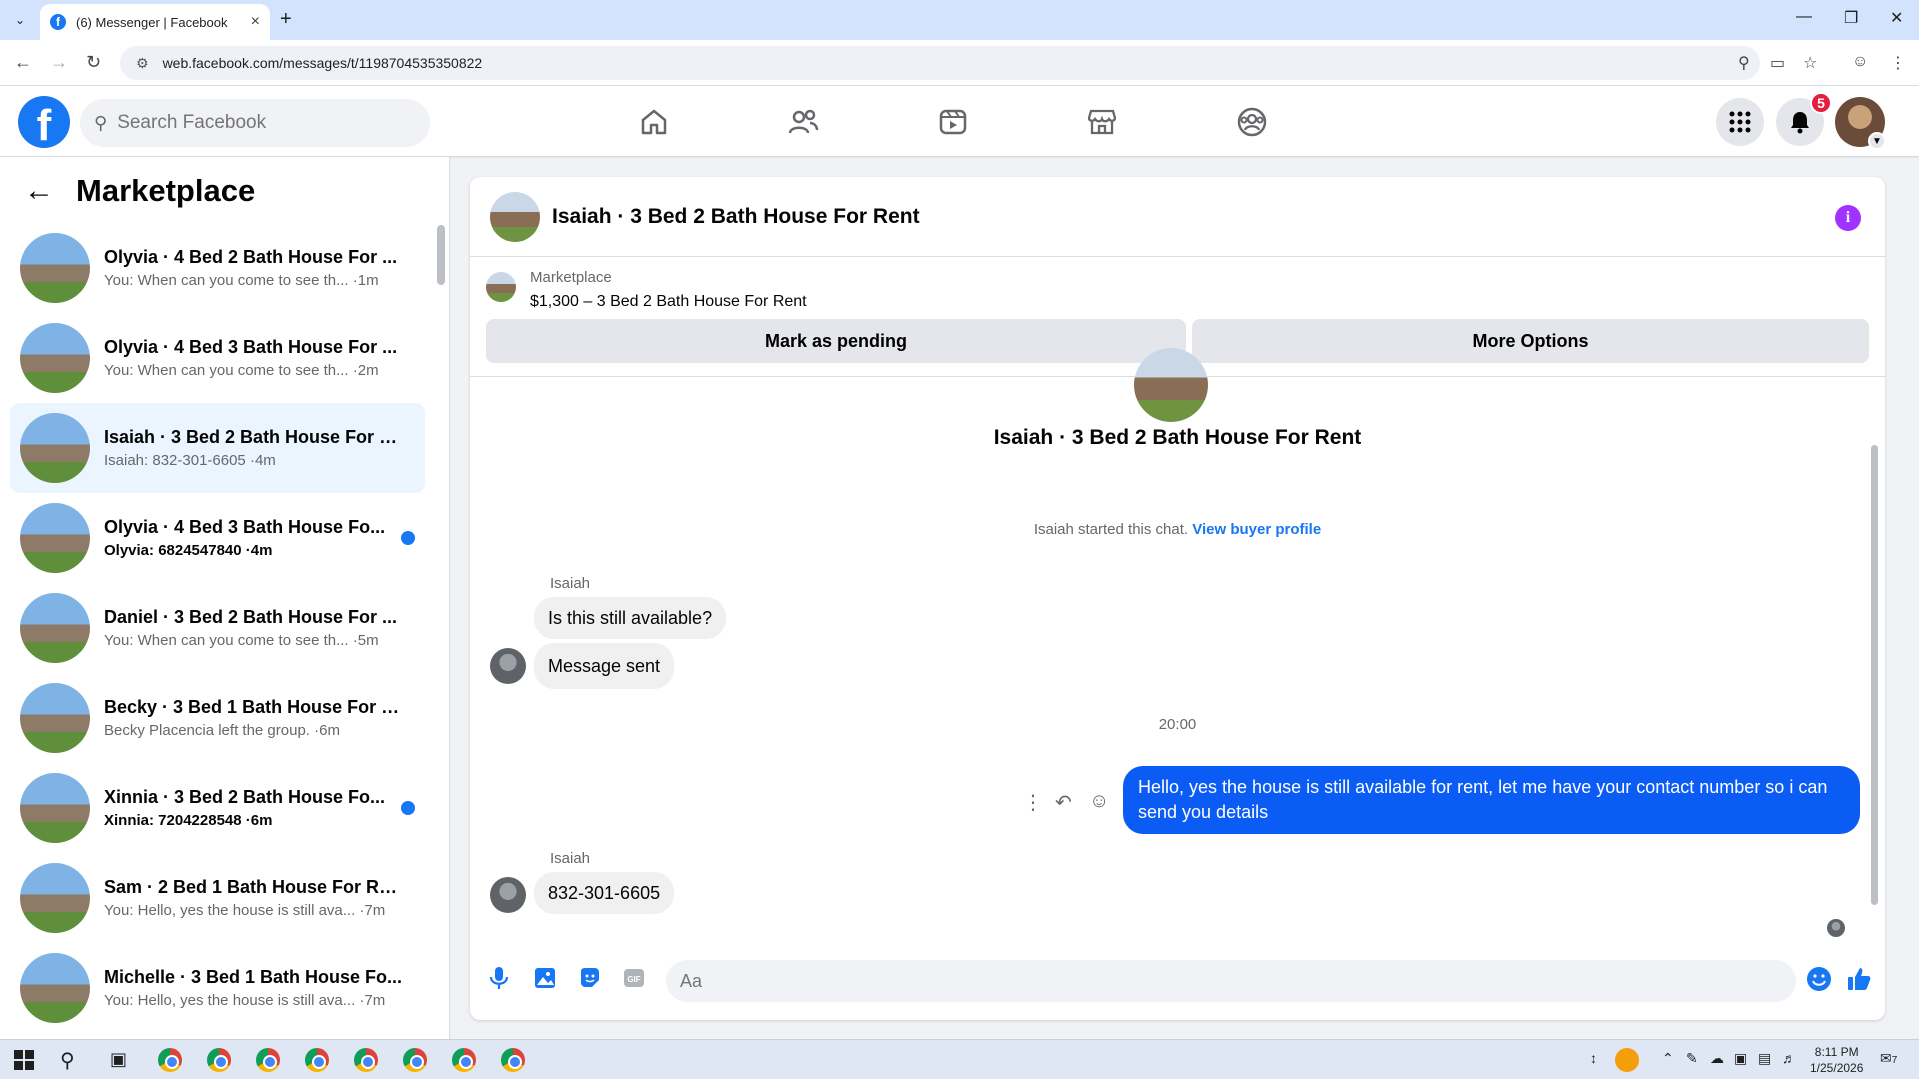  Describe the element at coordinates (255, 22) in the screenshot. I see `close-tab-icon: ×` at that location.